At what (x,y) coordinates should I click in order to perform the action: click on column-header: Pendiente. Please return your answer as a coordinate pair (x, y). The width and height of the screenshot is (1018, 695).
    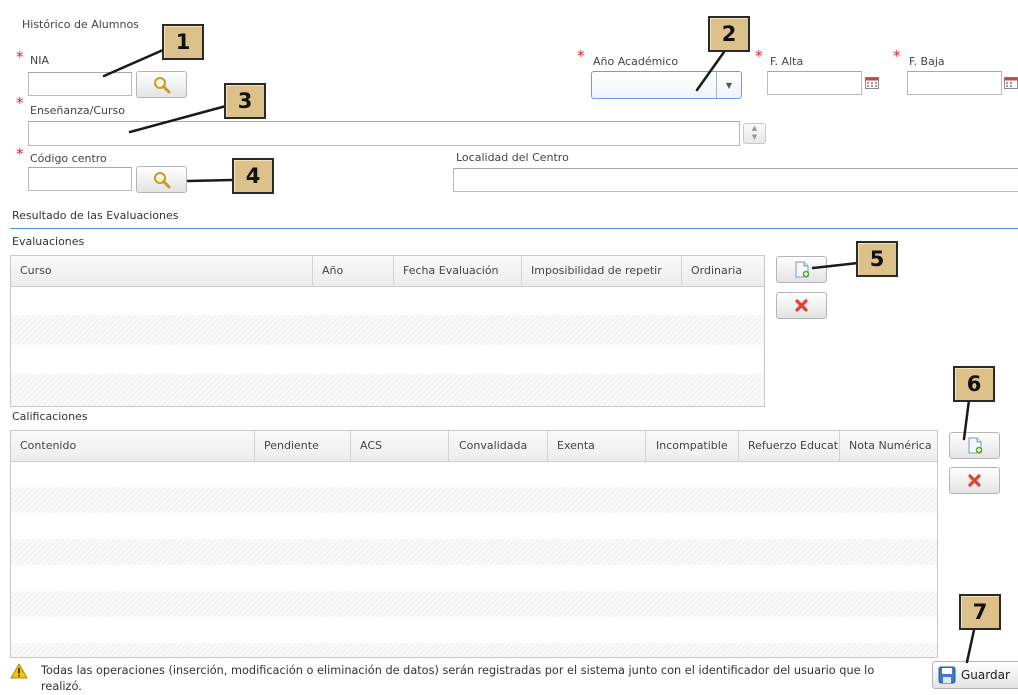
    Looking at the image, I should click on (303, 446).